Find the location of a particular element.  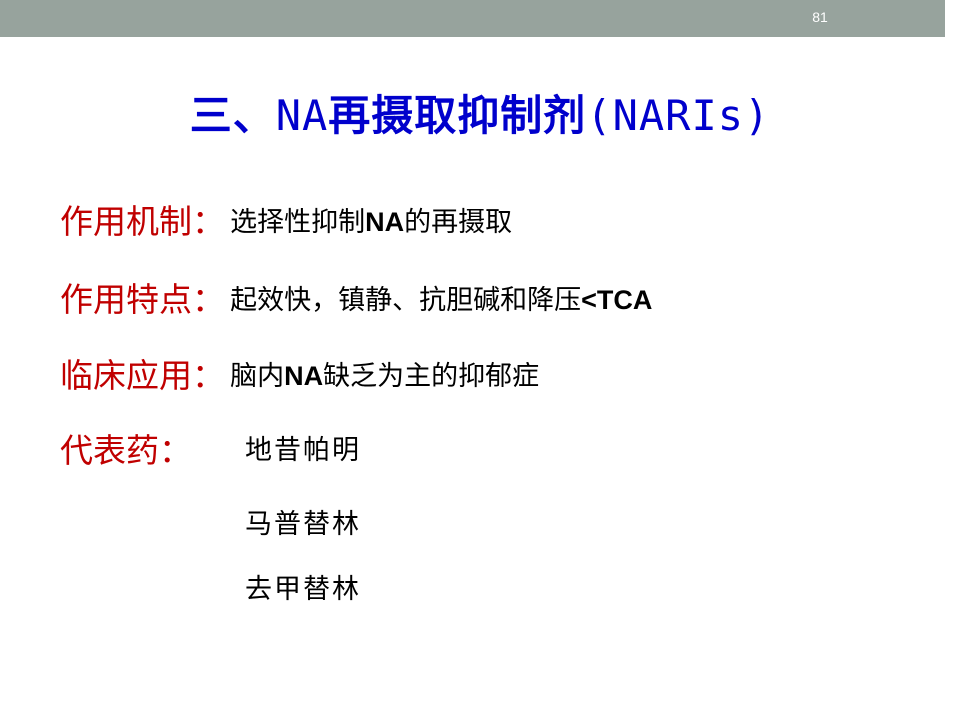

drug-item: 去甲替林 is located at coordinates (303, 589).